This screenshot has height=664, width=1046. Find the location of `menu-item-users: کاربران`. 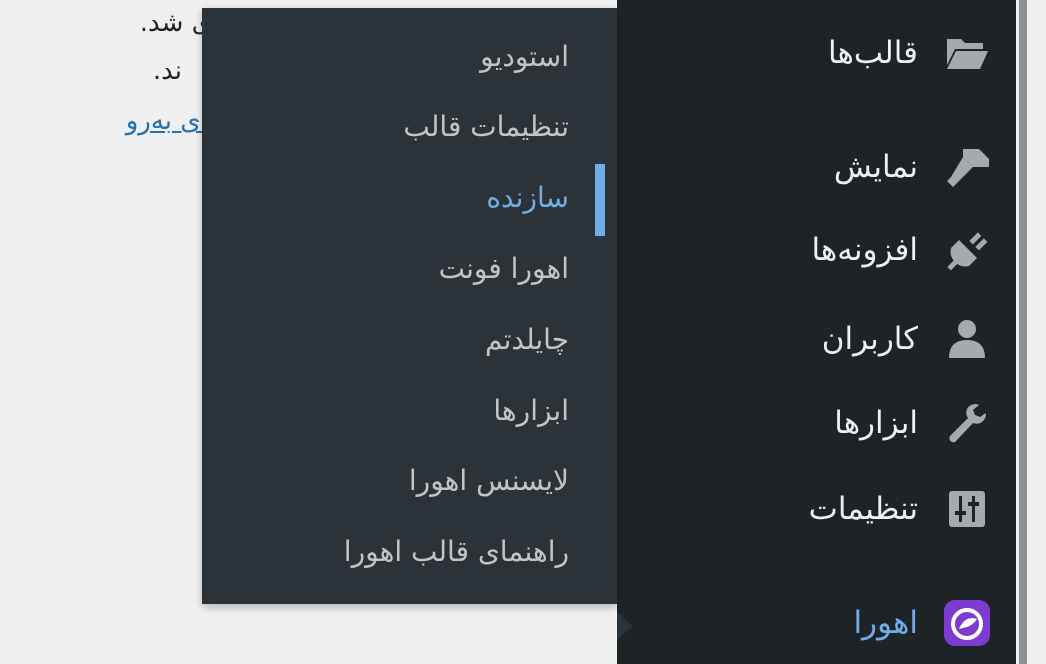

menu-item-users: کاربران is located at coordinates (816, 339).